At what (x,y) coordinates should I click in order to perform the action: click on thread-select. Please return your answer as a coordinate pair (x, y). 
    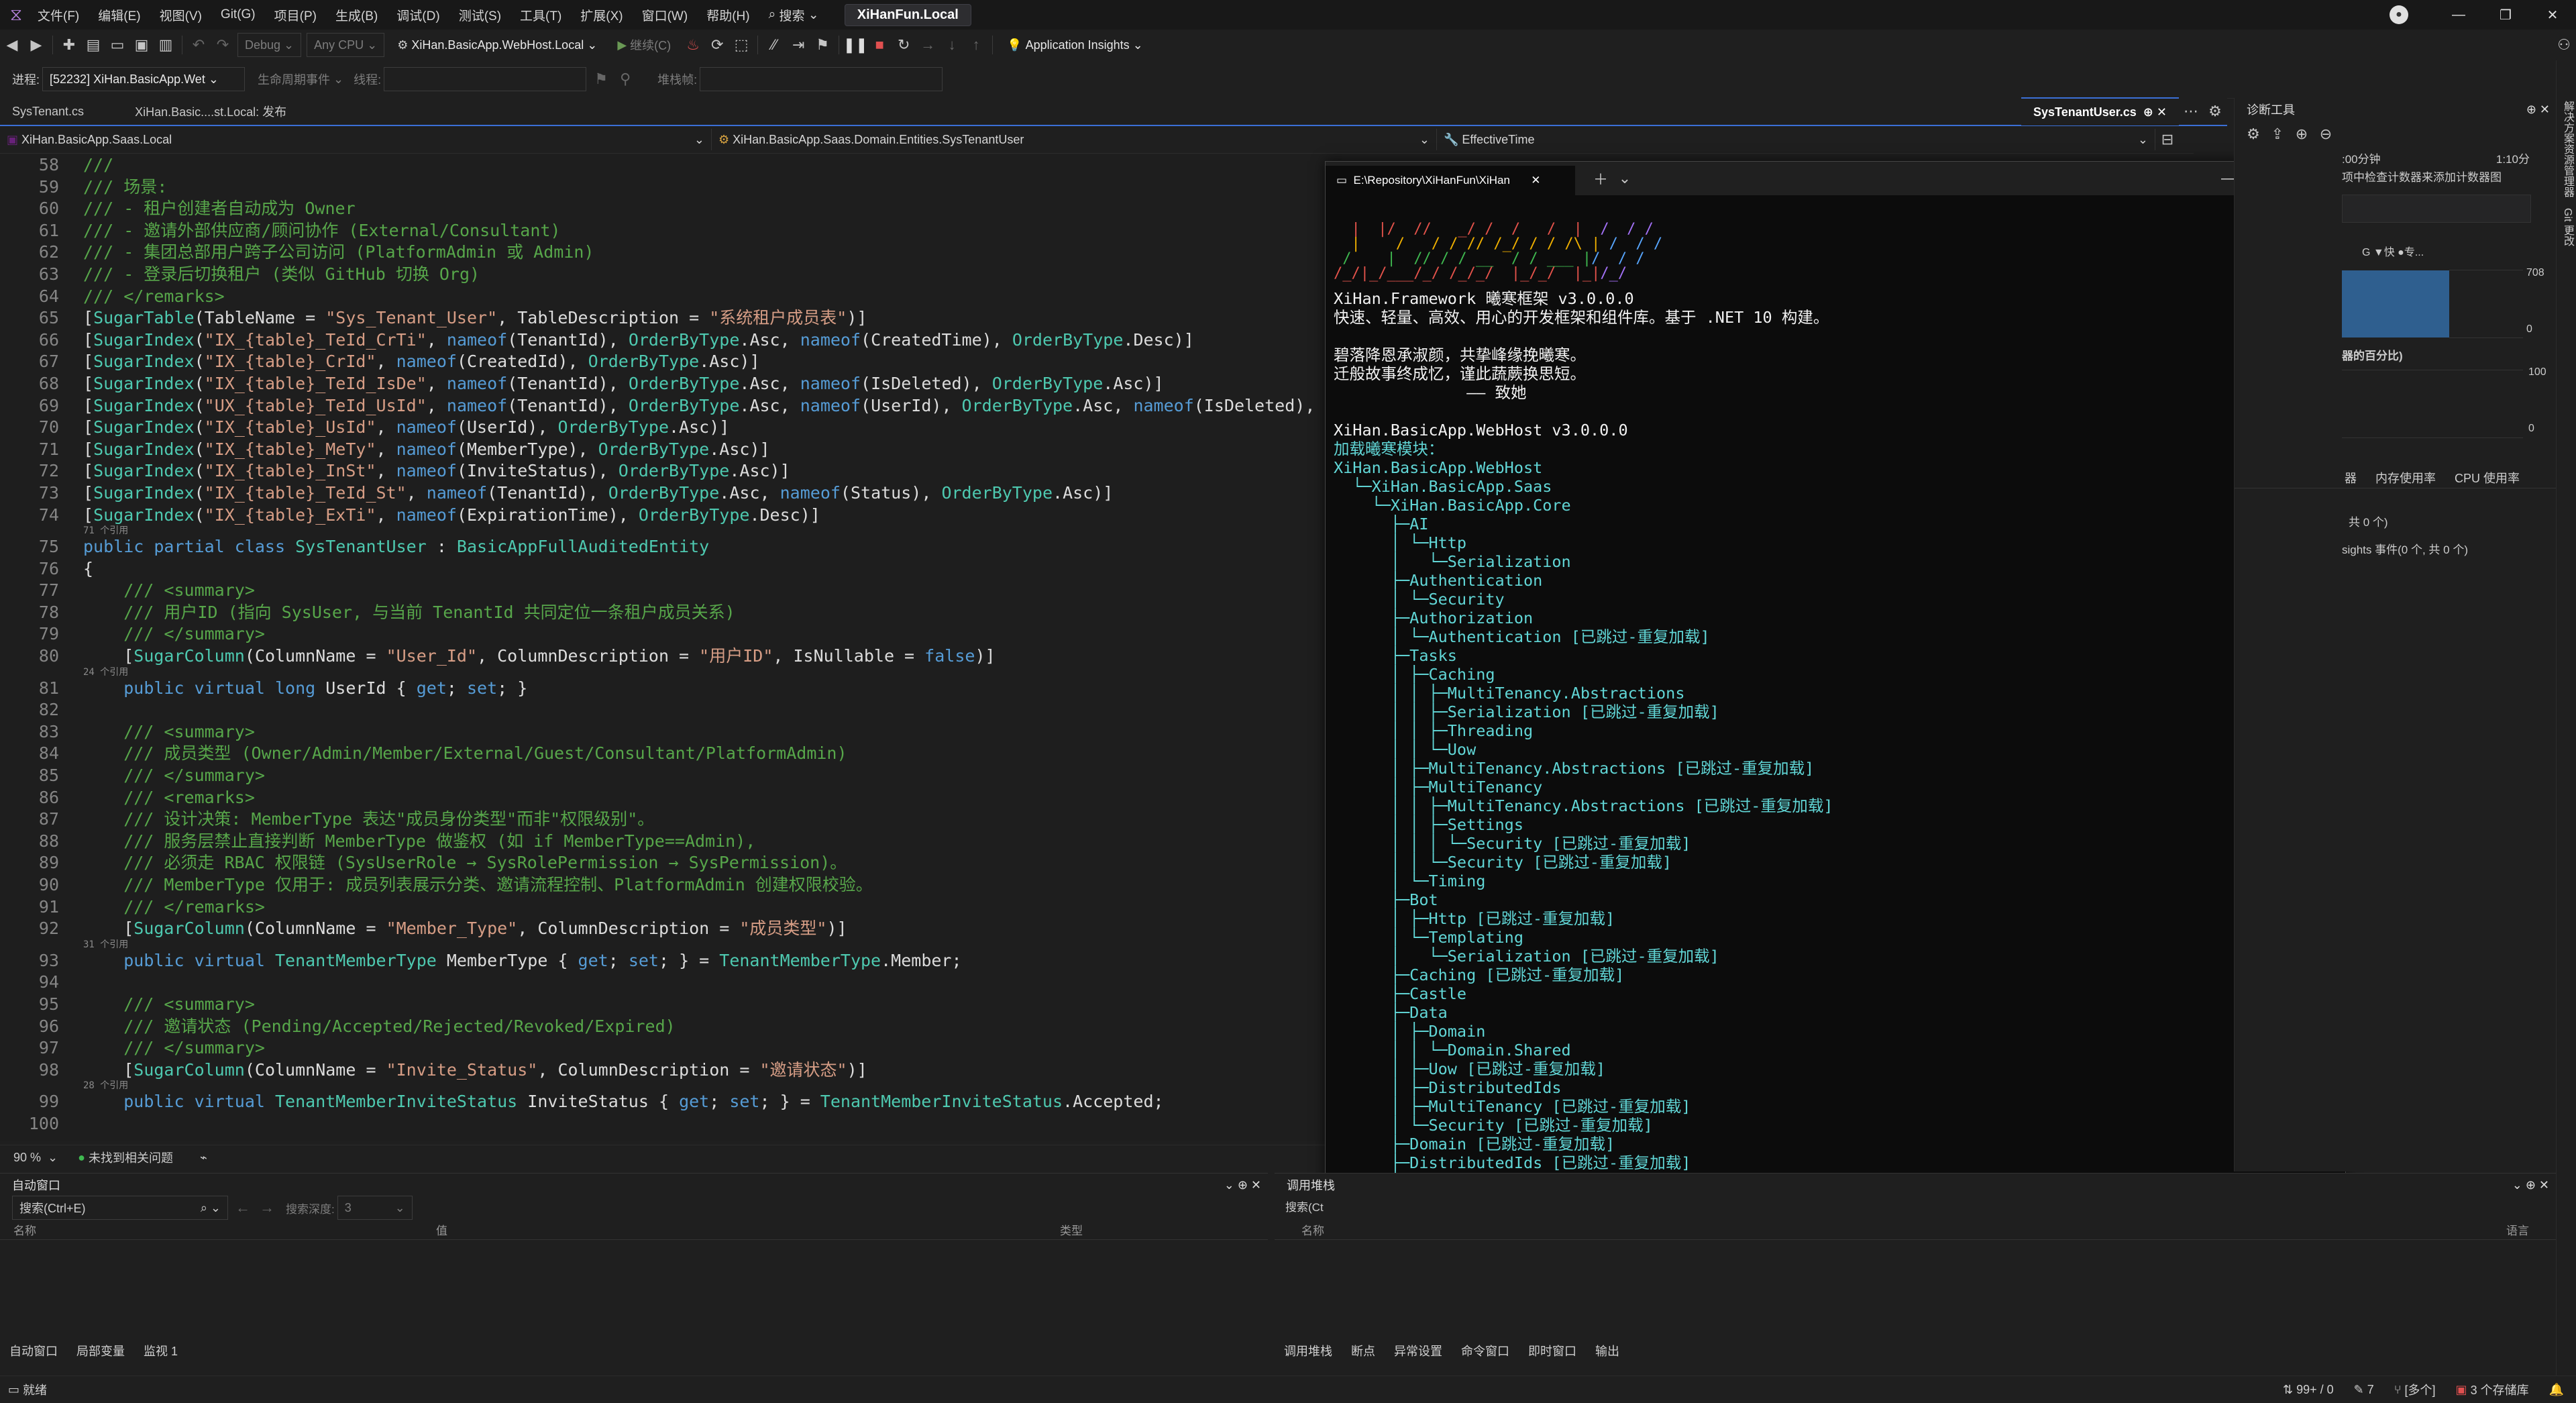
    Looking at the image, I should click on (485, 79).